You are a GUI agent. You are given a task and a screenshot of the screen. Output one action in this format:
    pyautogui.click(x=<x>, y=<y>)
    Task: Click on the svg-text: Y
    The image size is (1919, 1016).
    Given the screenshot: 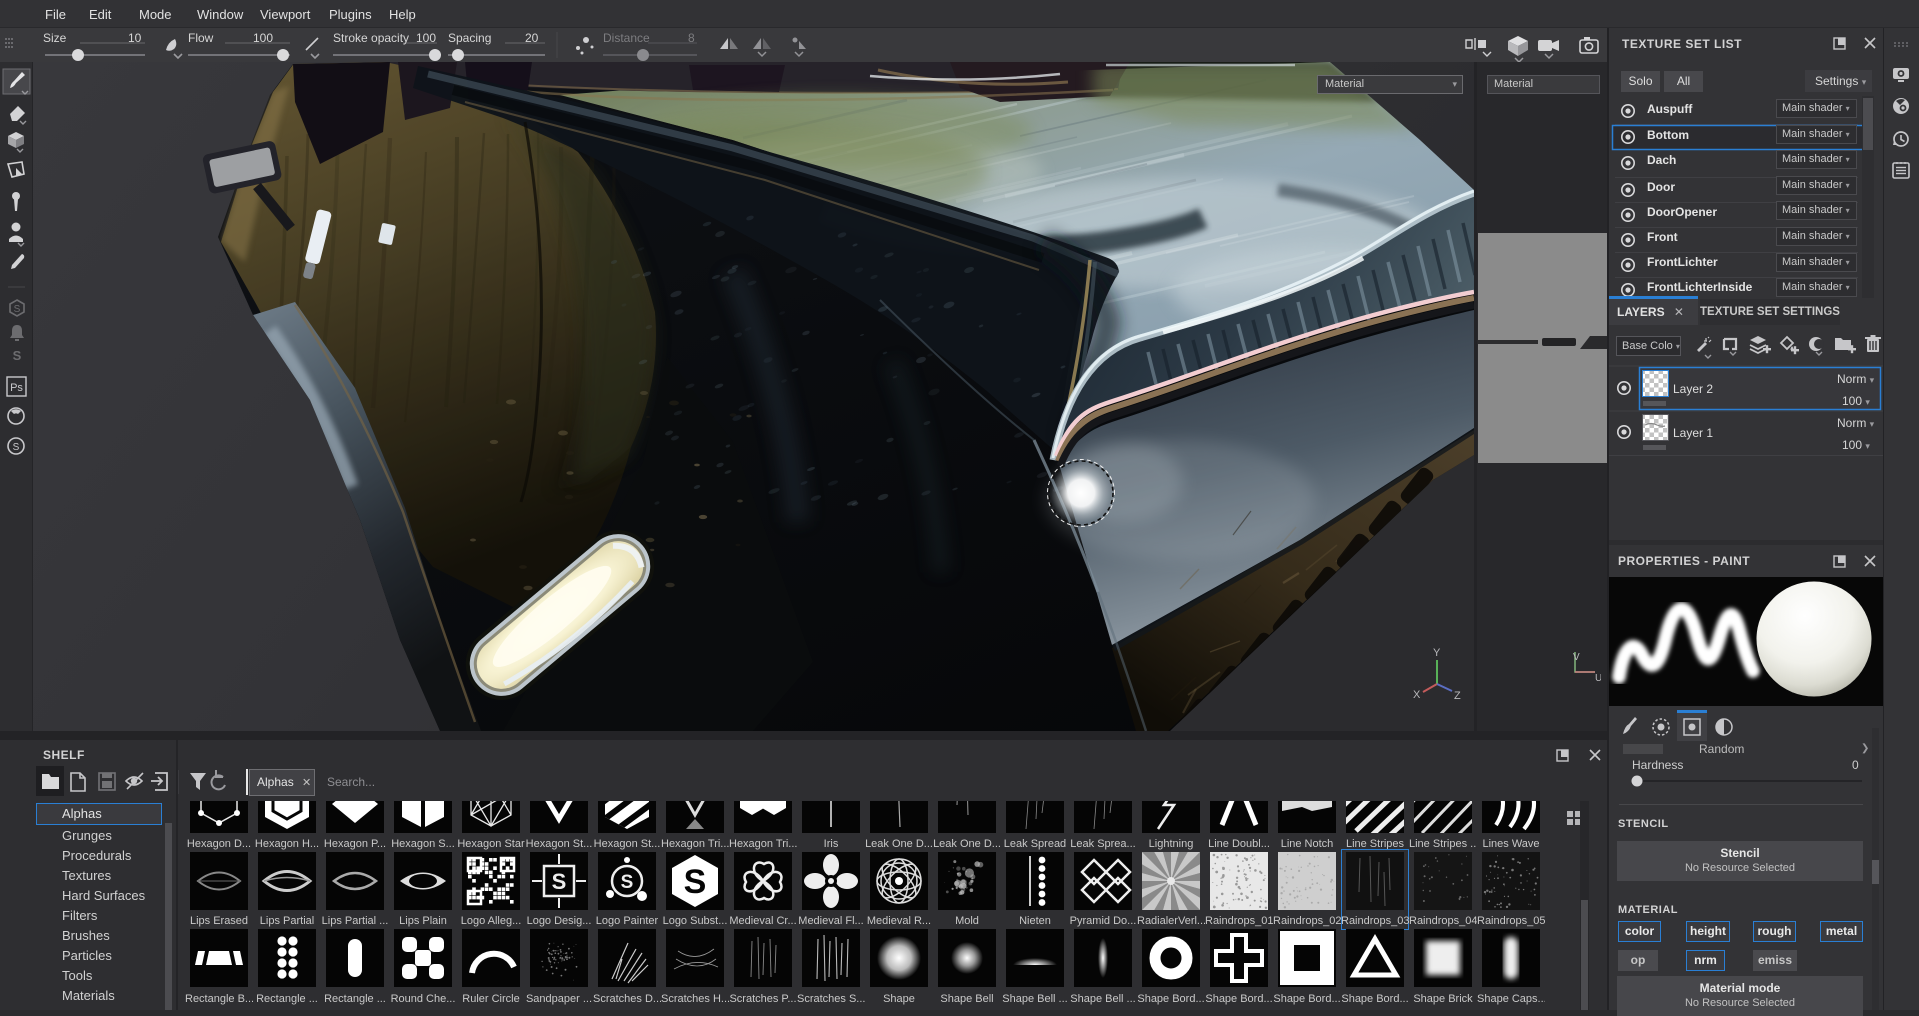 What is the action you would take?
    pyautogui.click(x=1437, y=653)
    